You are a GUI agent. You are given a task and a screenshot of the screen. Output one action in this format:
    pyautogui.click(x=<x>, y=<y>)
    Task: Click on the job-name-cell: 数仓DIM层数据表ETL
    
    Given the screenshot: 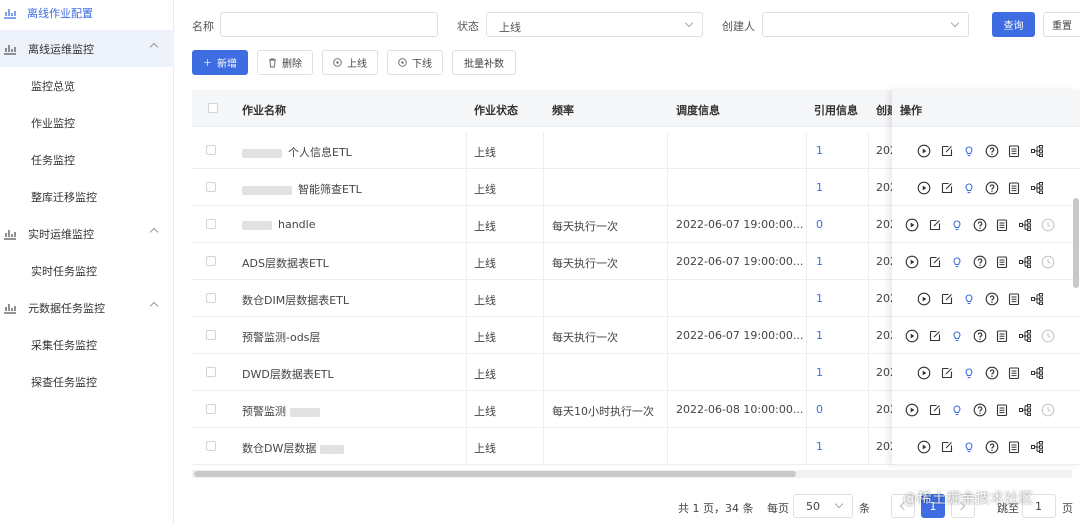 What is the action you would take?
    pyautogui.click(x=295, y=300)
    